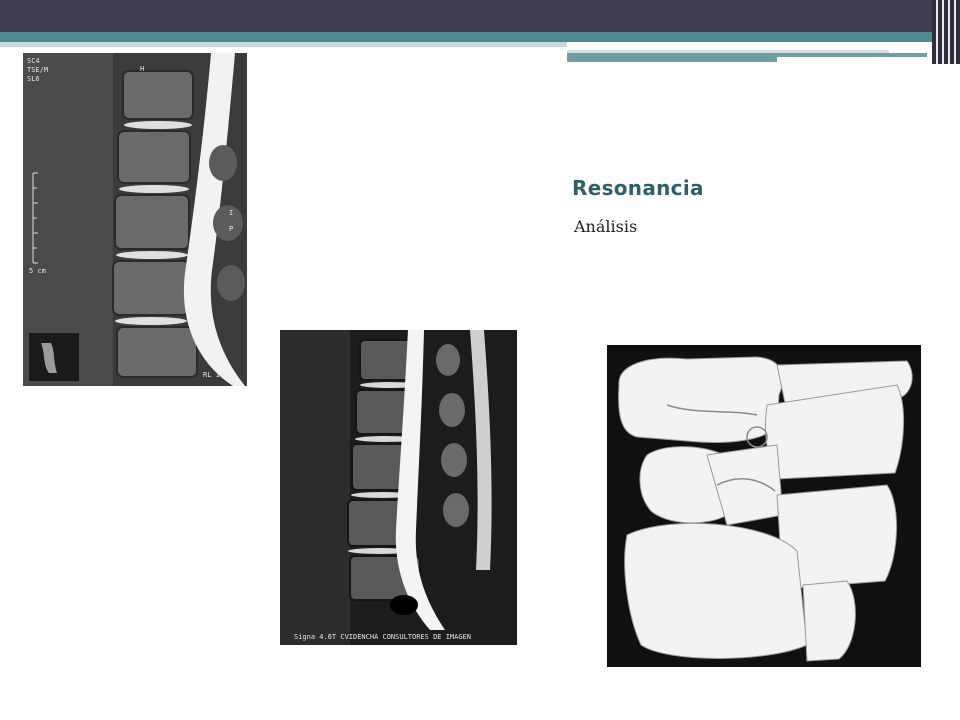 Image resolution: width=960 pixels, height=720 pixels. What do you see at coordinates (638, 188) in the screenshot?
I see `slide-title: Resonancia` at bounding box center [638, 188].